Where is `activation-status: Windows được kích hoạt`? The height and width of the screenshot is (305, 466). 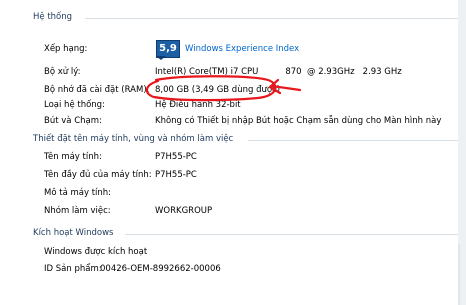 activation-status: Windows được kích hoạt is located at coordinates (96, 252).